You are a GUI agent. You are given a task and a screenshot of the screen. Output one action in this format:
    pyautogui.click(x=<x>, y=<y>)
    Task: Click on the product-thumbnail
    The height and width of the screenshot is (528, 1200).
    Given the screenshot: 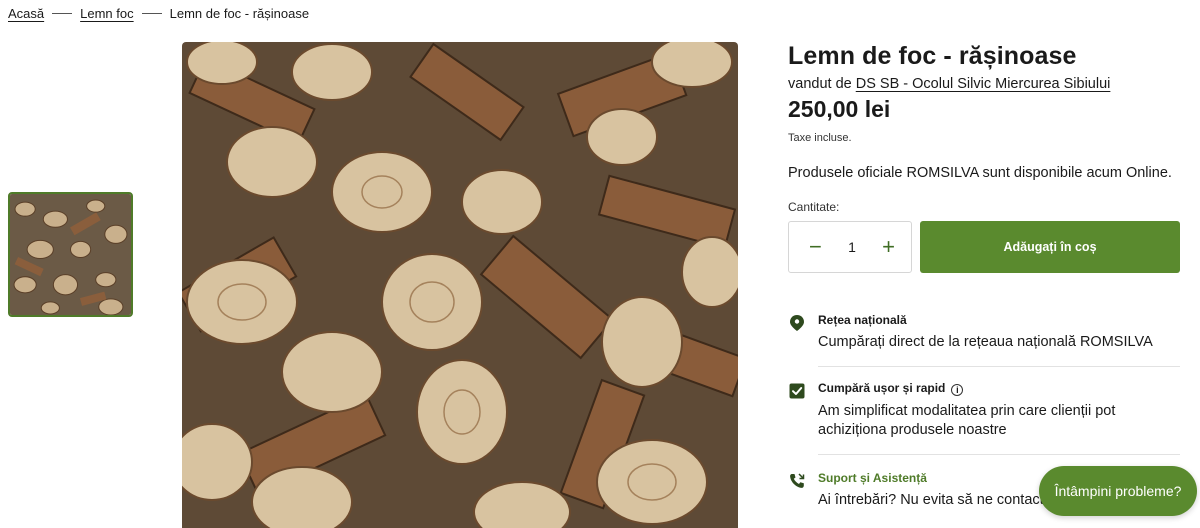 What is the action you would take?
    pyautogui.click(x=70, y=254)
    